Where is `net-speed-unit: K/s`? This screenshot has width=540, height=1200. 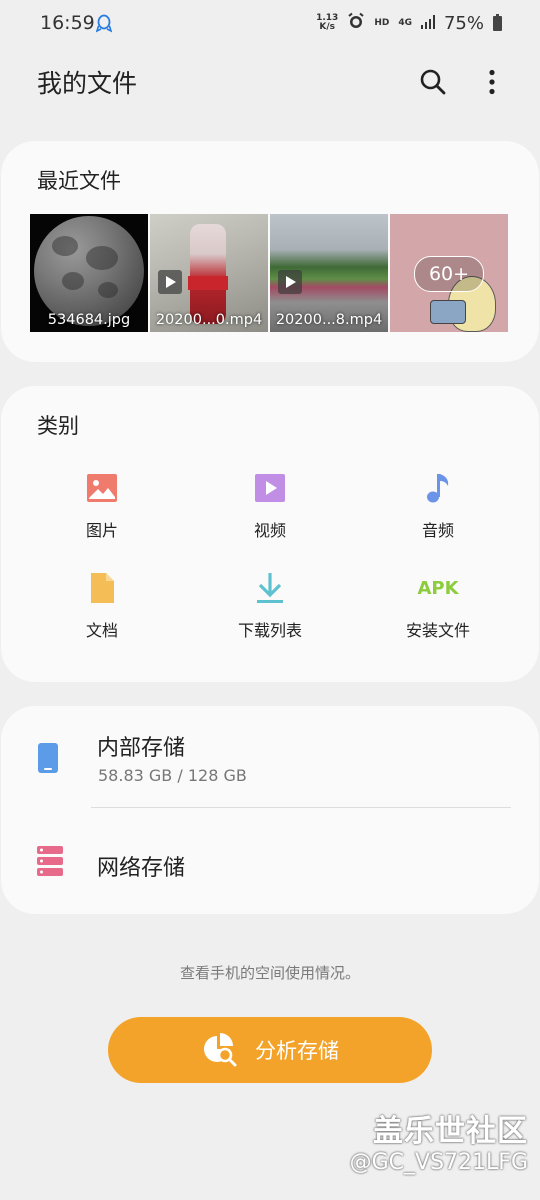 net-speed-unit: K/s is located at coordinates (327, 27).